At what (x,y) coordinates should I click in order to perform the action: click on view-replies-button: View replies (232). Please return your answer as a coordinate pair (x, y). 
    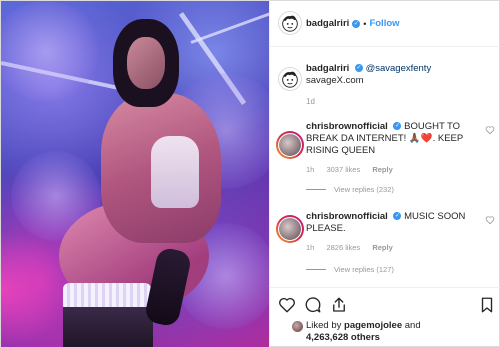
    Looking at the image, I should click on (350, 189).